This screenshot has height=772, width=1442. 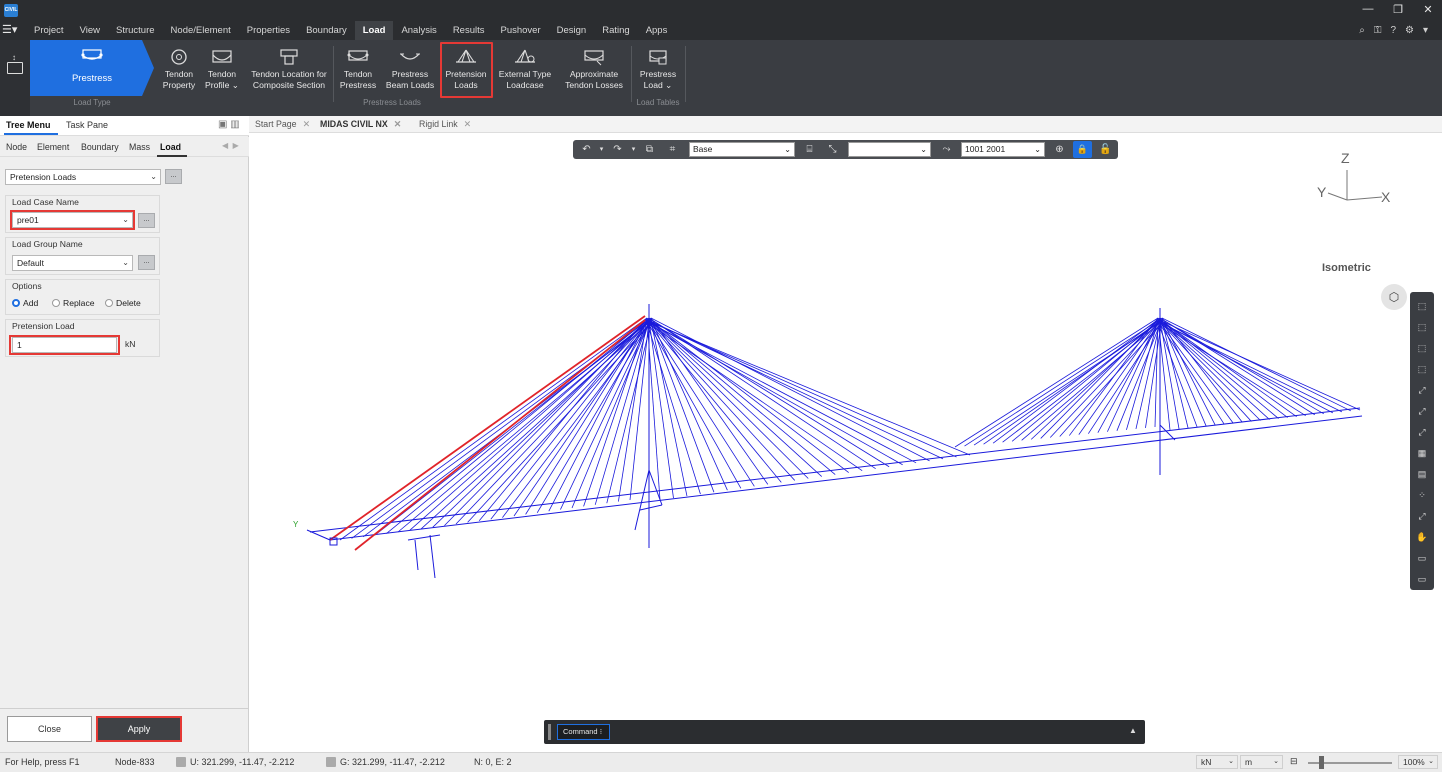 I want to click on sub-tab-scroll-arrows: ◀ ▶, so click(x=230, y=145).